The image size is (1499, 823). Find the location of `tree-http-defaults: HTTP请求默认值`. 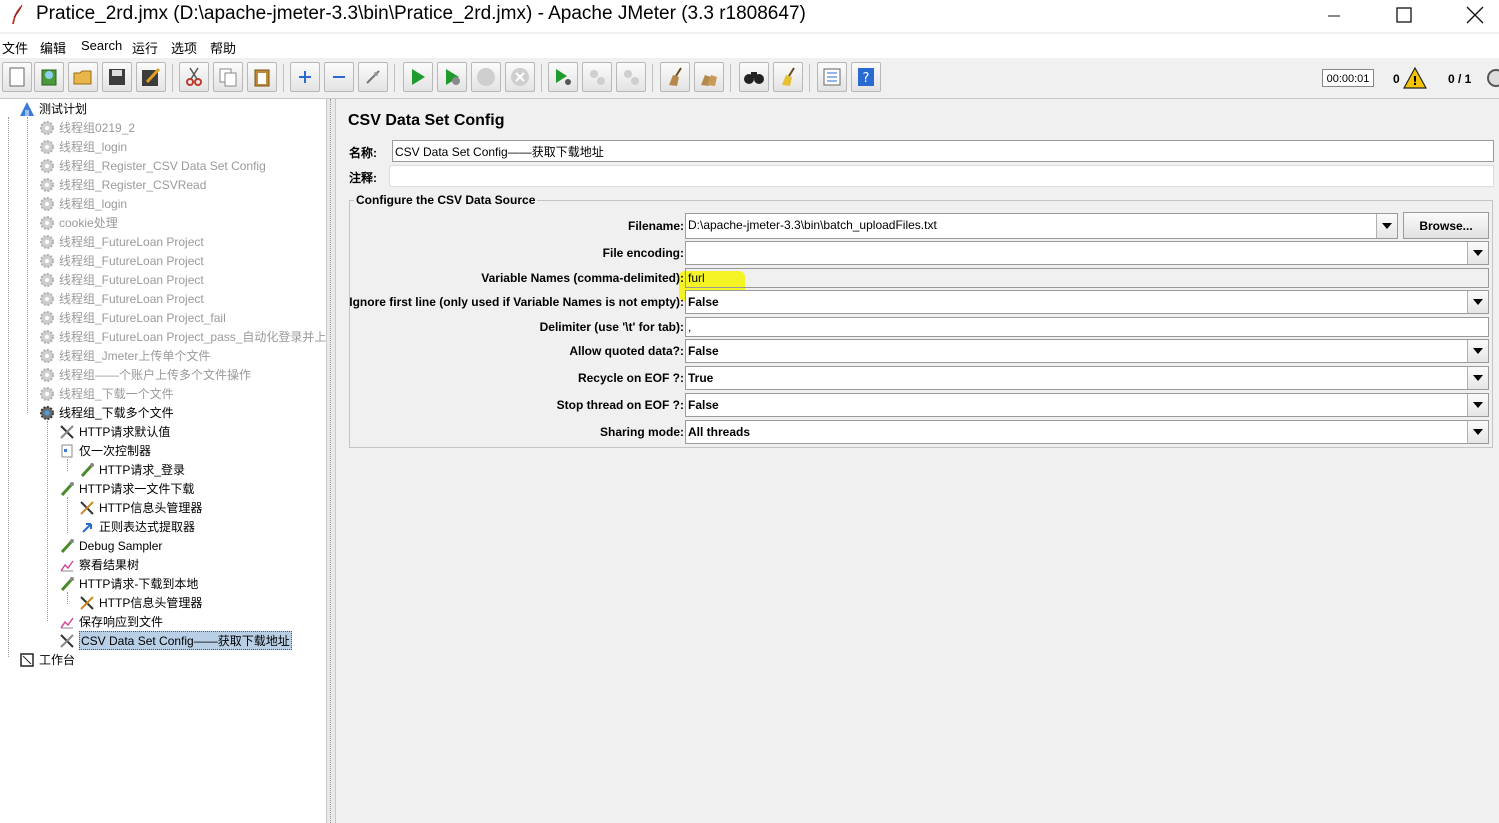

tree-http-defaults: HTTP请求默认值 is located at coordinates (114, 431).